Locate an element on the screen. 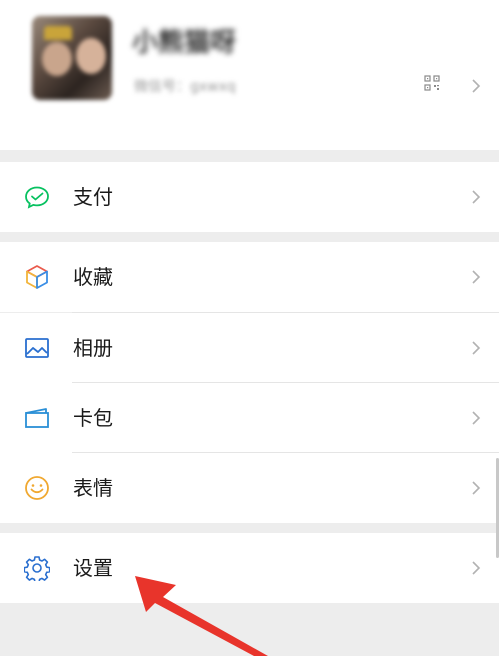 The height and width of the screenshot is (656, 499). menu-item-label: 表情 is located at coordinates (93, 488).